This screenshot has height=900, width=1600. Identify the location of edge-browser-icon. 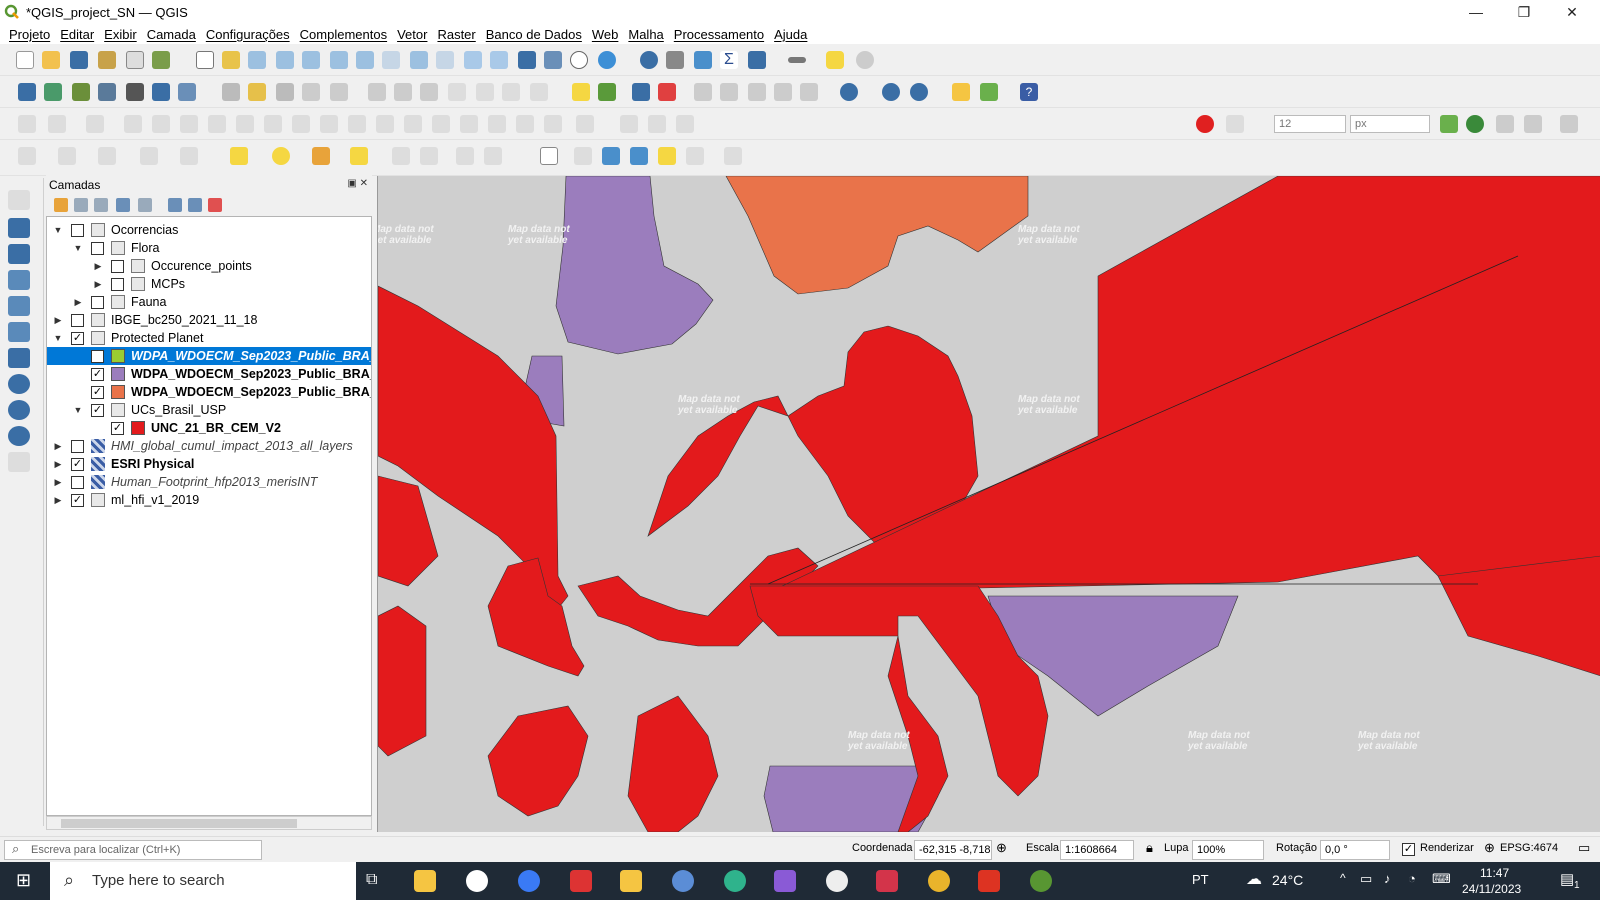
(735, 881).